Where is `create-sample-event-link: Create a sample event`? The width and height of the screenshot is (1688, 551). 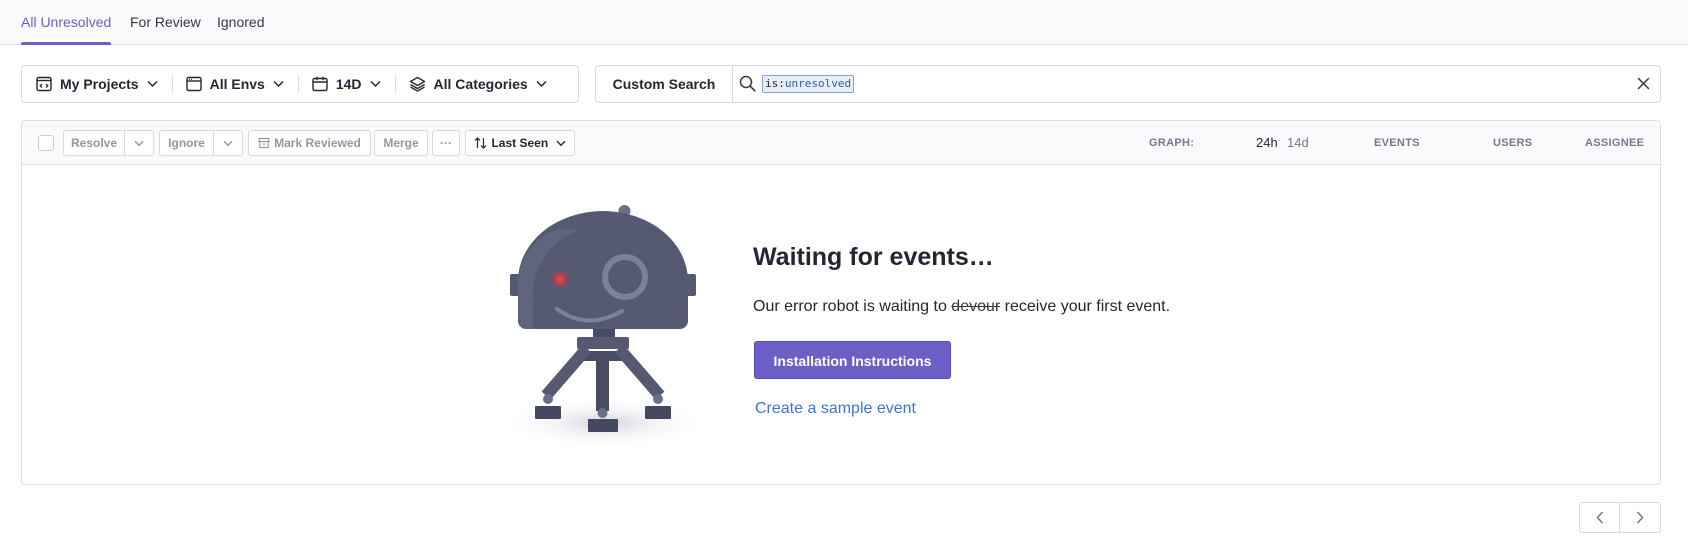 create-sample-event-link: Create a sample event is located at coordinates (835, 409).